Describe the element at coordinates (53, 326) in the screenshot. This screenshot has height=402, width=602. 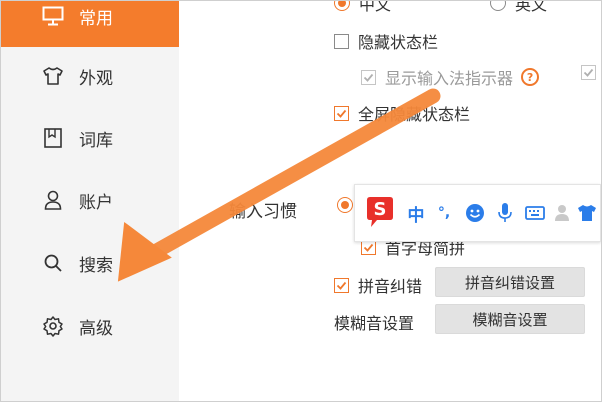
I see `gear-icon` at that location.